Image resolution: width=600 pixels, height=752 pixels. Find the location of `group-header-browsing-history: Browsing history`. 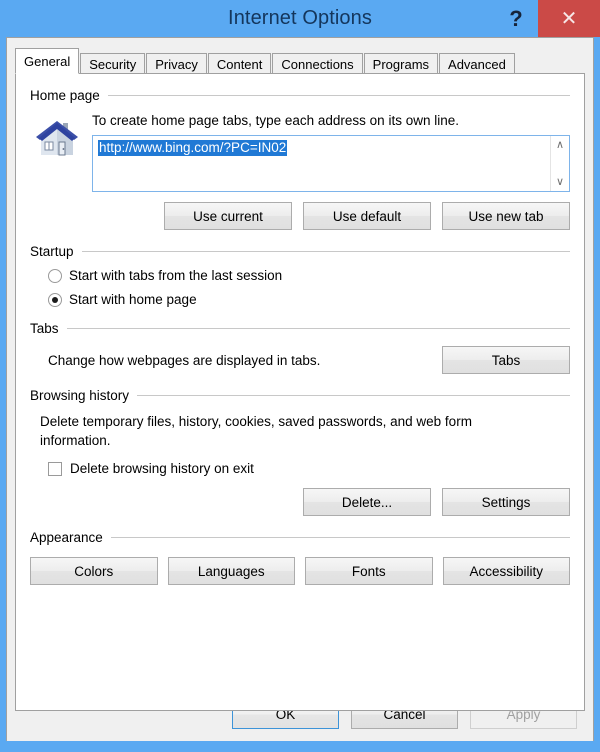

group-header-browsing-history: Browsing history is located at coordinates (300, 395).